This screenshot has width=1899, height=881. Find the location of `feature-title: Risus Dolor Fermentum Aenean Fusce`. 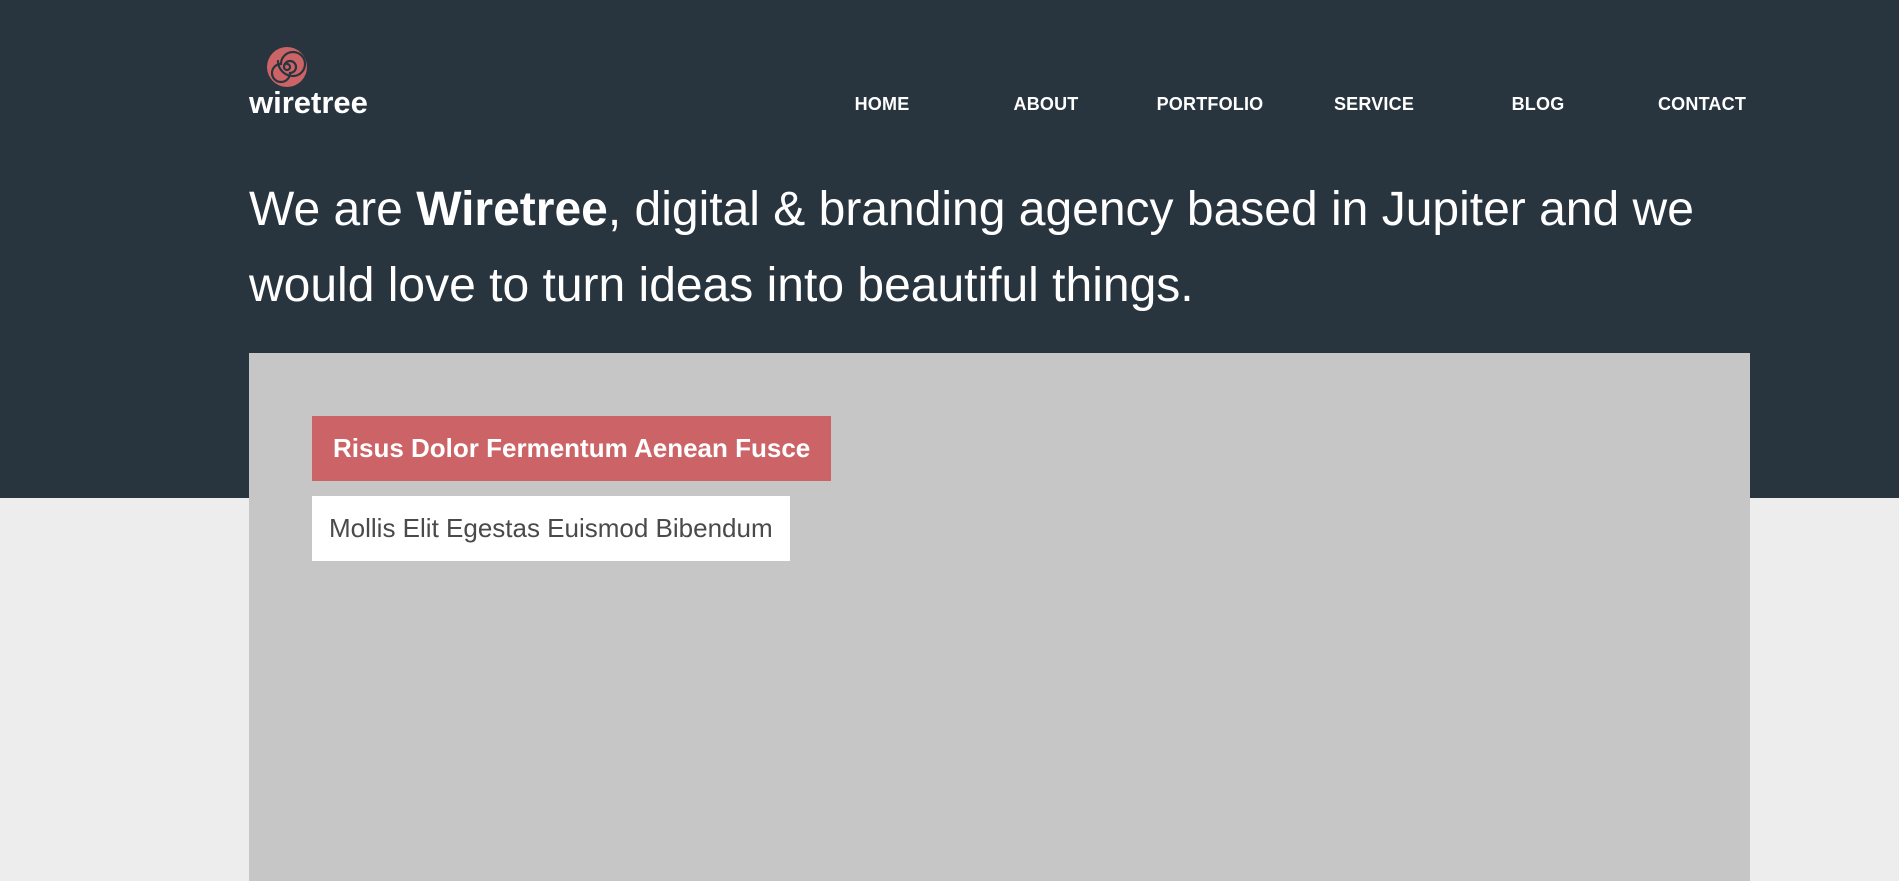

feature-title: Risus Dolor Fermentum Aenean Fusce is located at coordinates (572, 448).